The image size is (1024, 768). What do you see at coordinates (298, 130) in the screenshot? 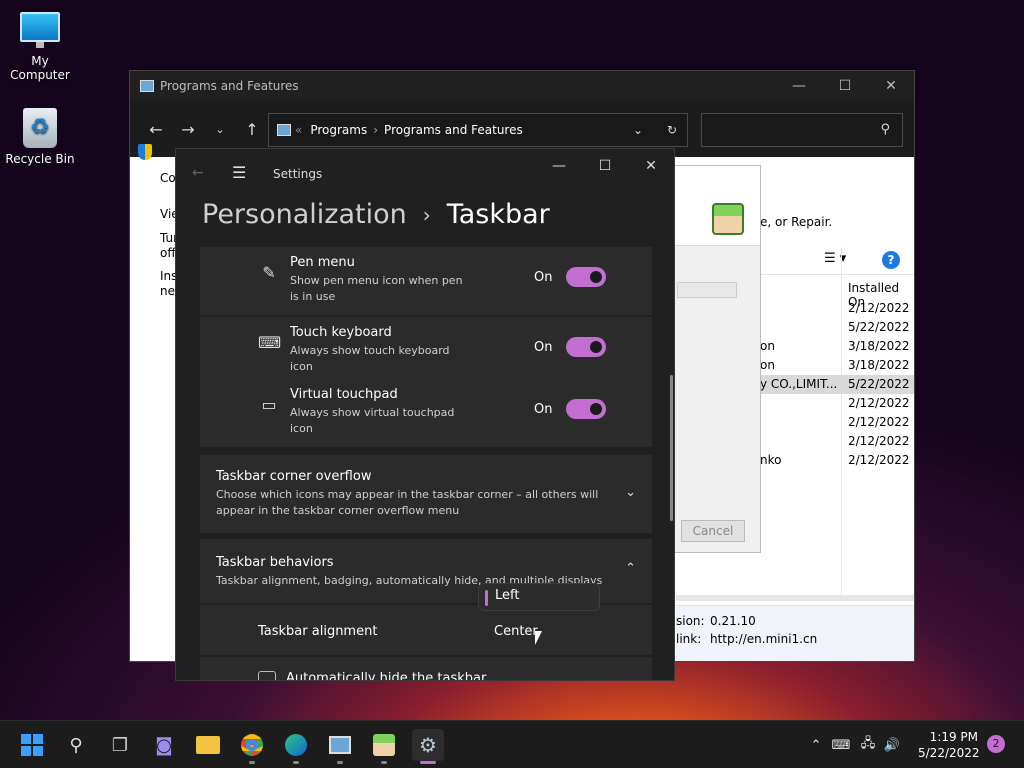
I see `overflow-icon: «` at bounding box center [298, 130].